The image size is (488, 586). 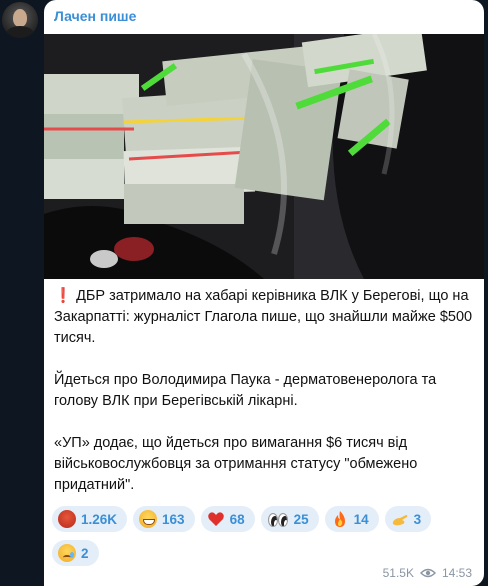 I want to click on reaction-angry: 1.26K, so click(x=90, y=519).